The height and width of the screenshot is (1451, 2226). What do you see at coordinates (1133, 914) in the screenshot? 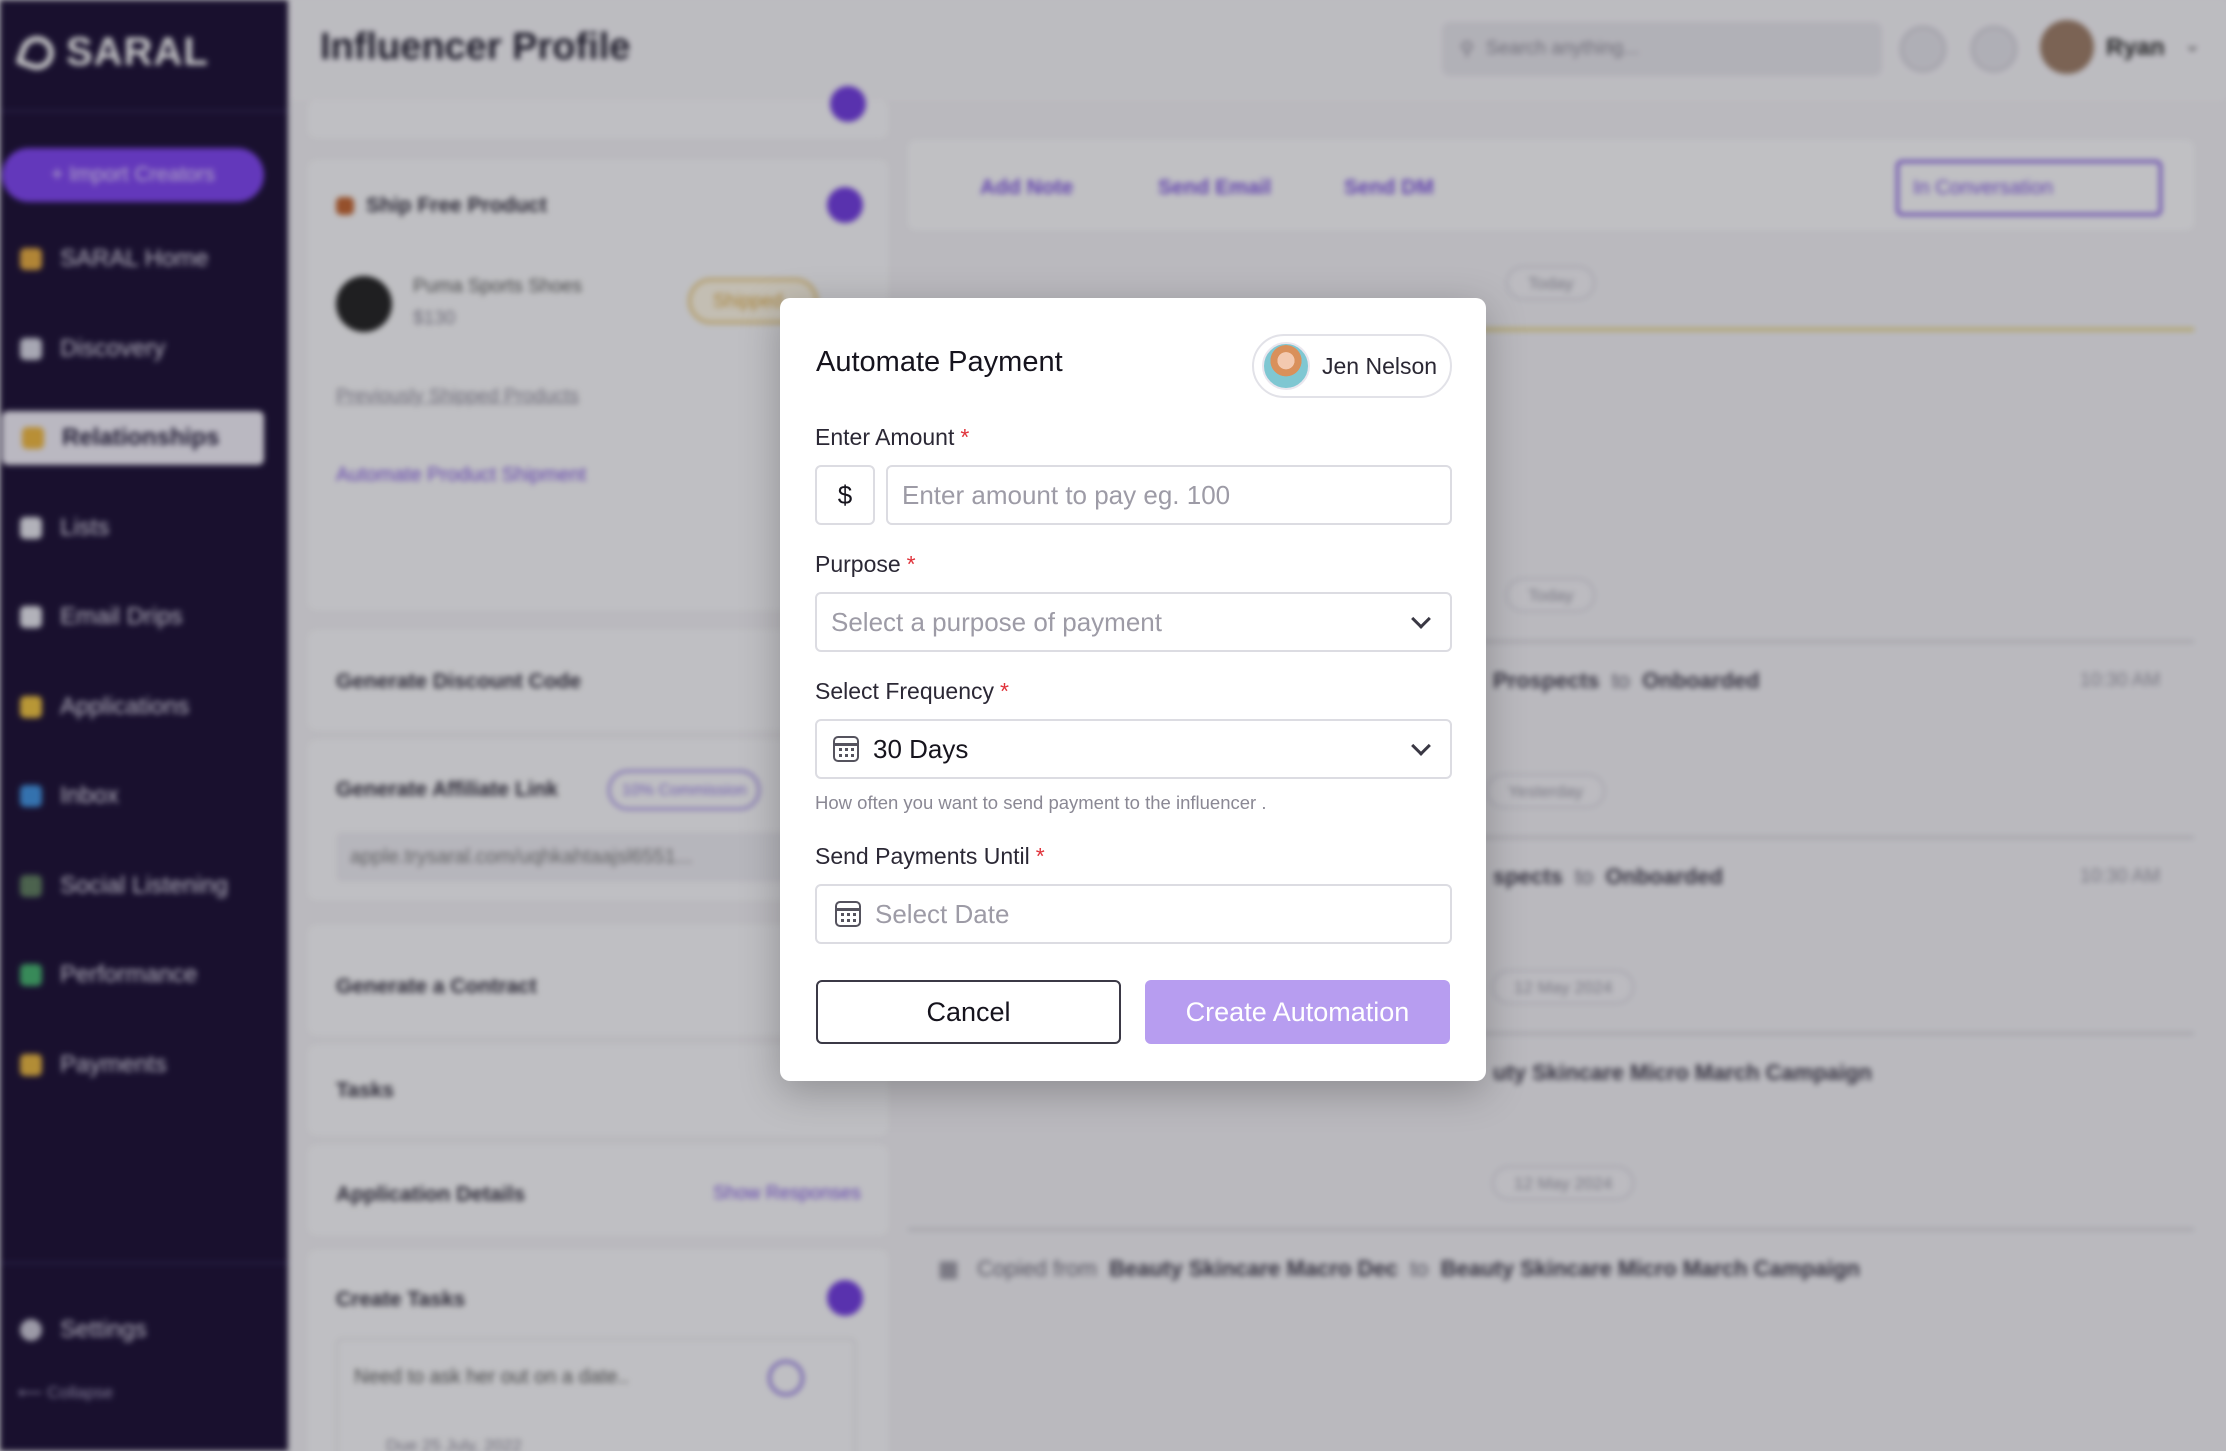
I see `until-date-input: Select Date` at bounding box center [1133, 914].